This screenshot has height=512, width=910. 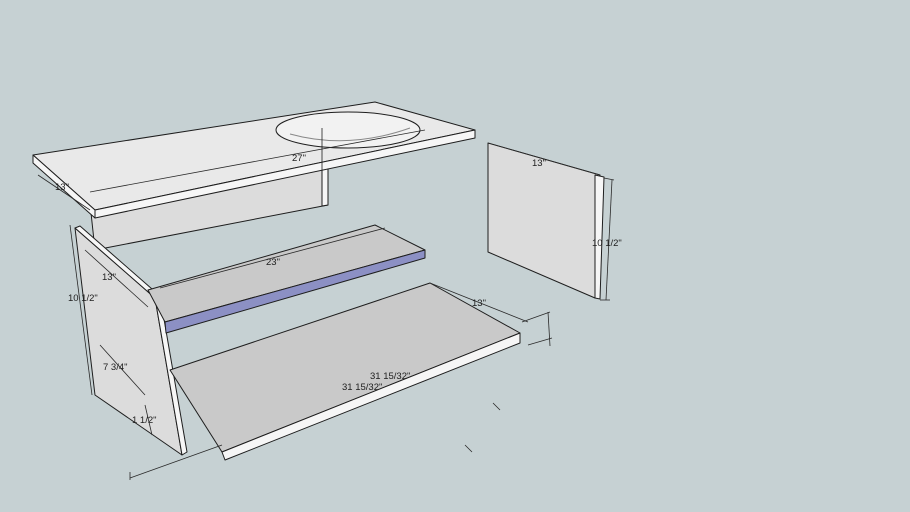 I want to click on label-bottom-length-2: 31 15/32", so click(x=362, y=387).